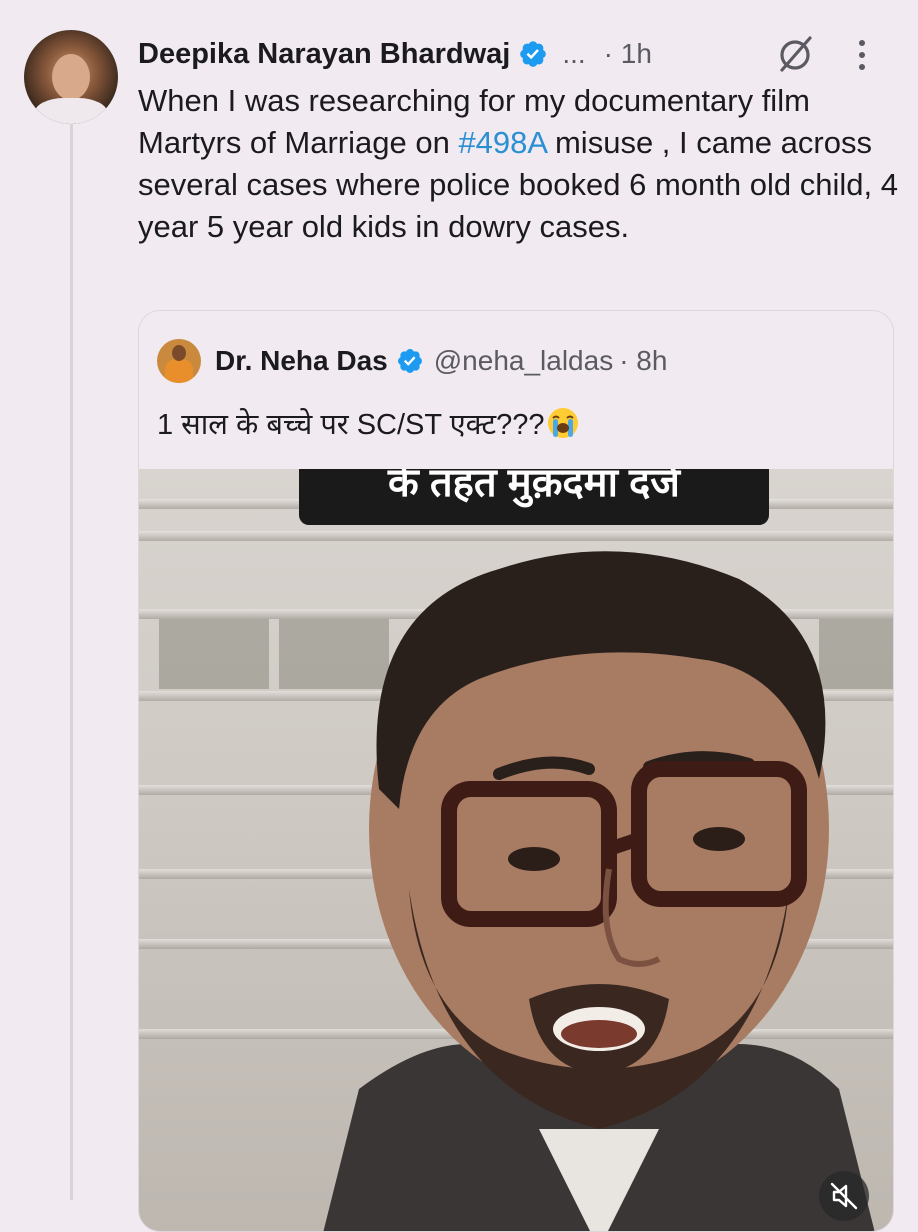  I want to click on author-name: Deepika Narayan Bhardwaj, so click(324, 54).